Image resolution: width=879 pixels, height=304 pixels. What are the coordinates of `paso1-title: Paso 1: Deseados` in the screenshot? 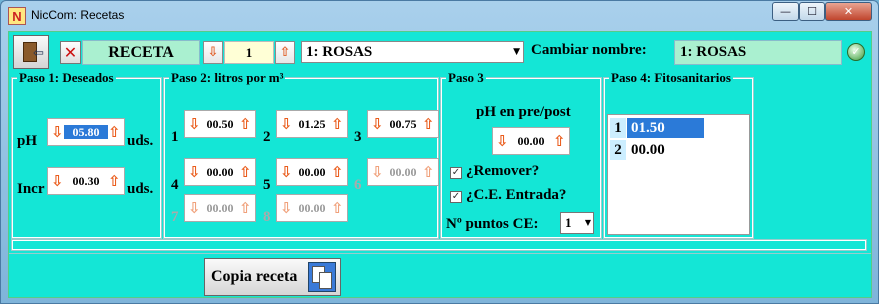 It's located at (66, 77).